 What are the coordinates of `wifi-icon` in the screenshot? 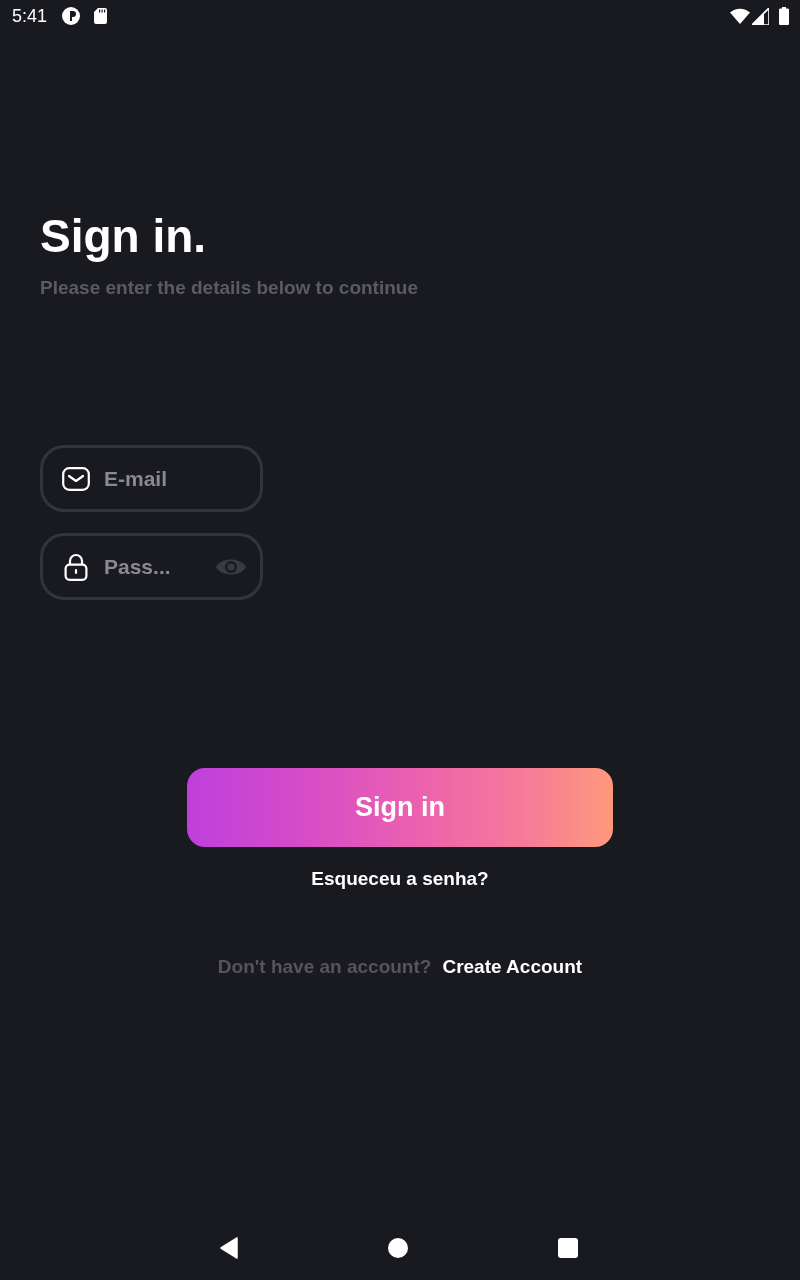 It's located at (740, 16).